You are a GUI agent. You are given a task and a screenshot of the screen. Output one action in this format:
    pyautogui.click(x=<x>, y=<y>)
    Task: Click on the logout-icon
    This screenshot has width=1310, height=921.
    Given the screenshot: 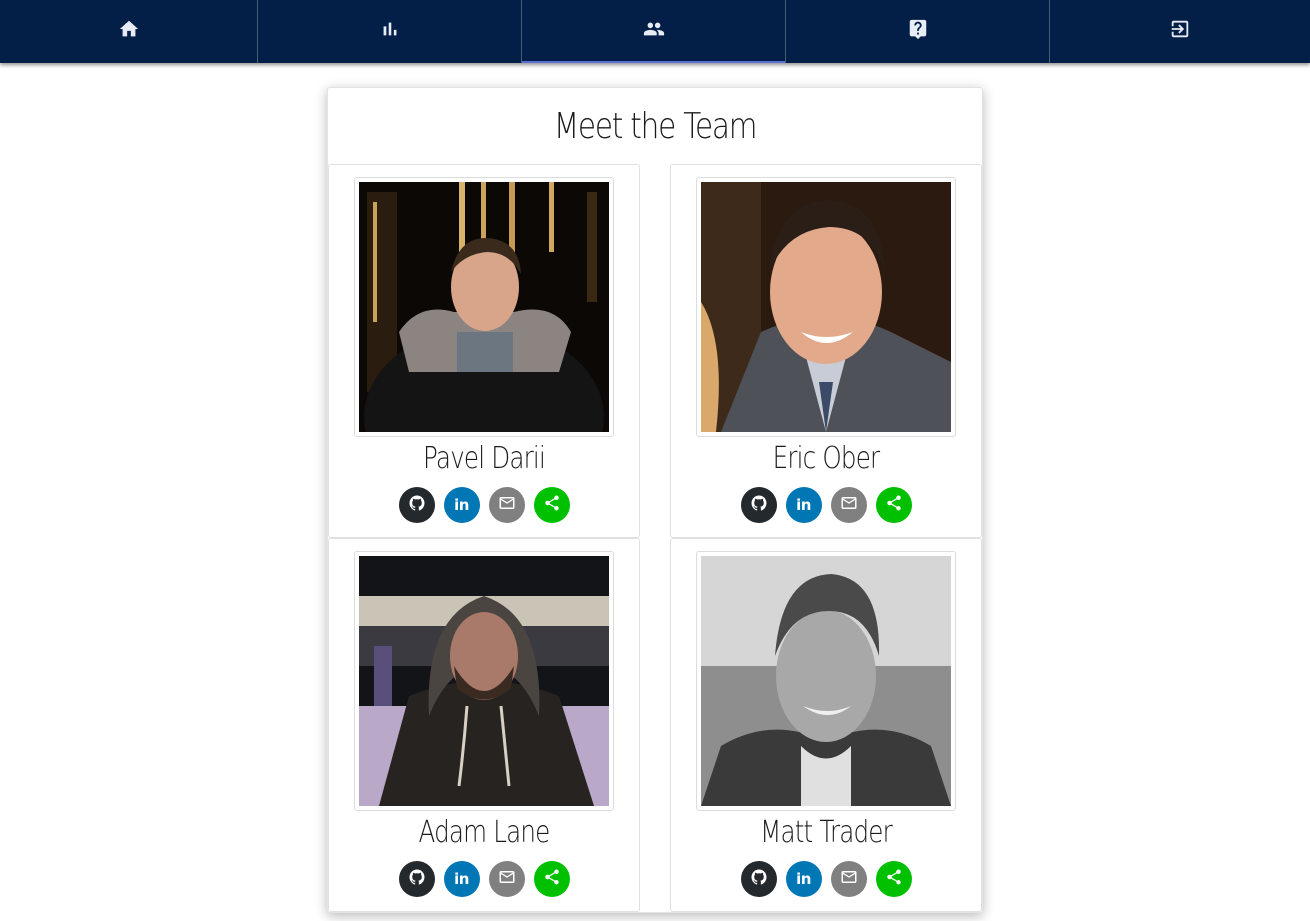 What is the action you would take?
    pyautogui.click(x=1180, y=31)
    